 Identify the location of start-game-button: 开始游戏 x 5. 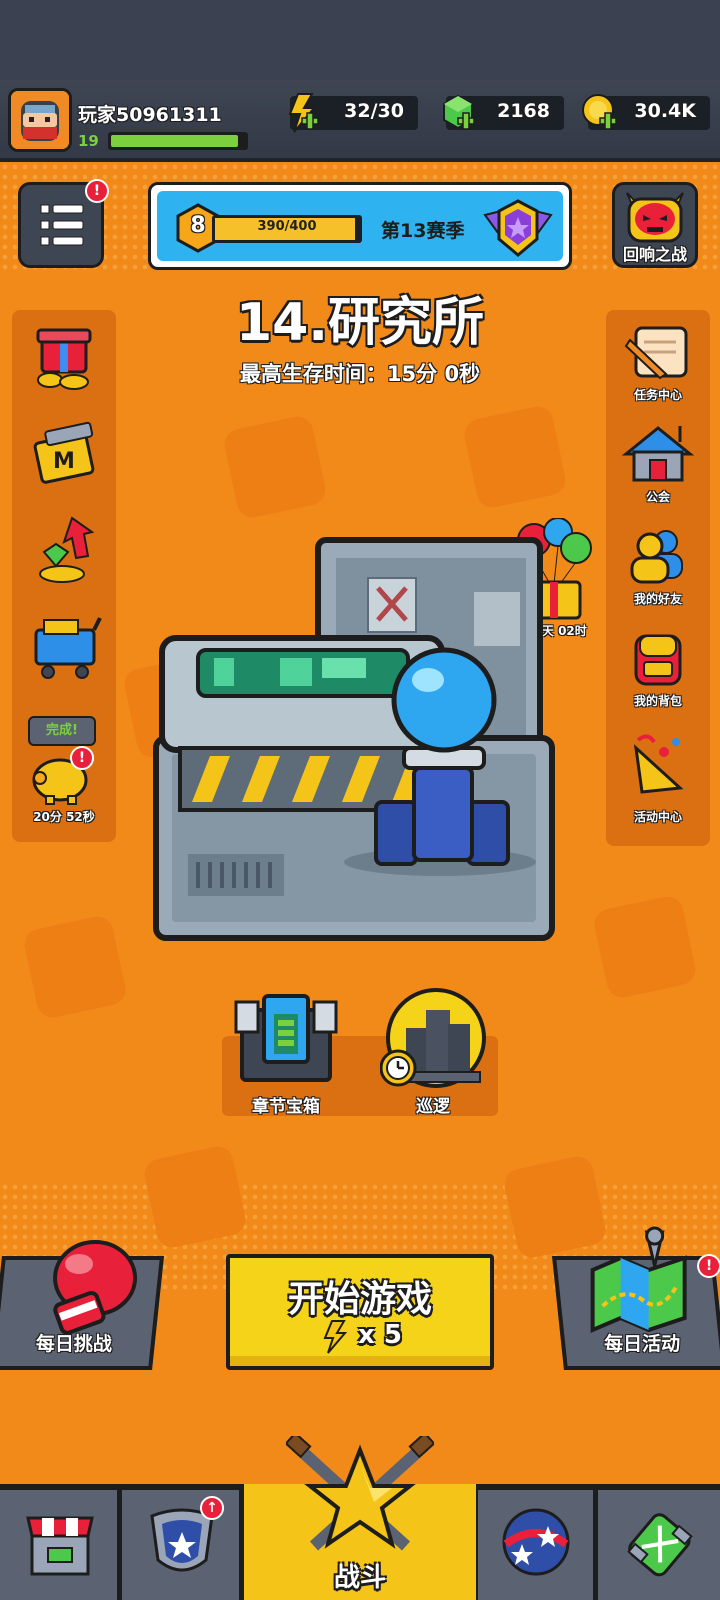
(360, 1312).